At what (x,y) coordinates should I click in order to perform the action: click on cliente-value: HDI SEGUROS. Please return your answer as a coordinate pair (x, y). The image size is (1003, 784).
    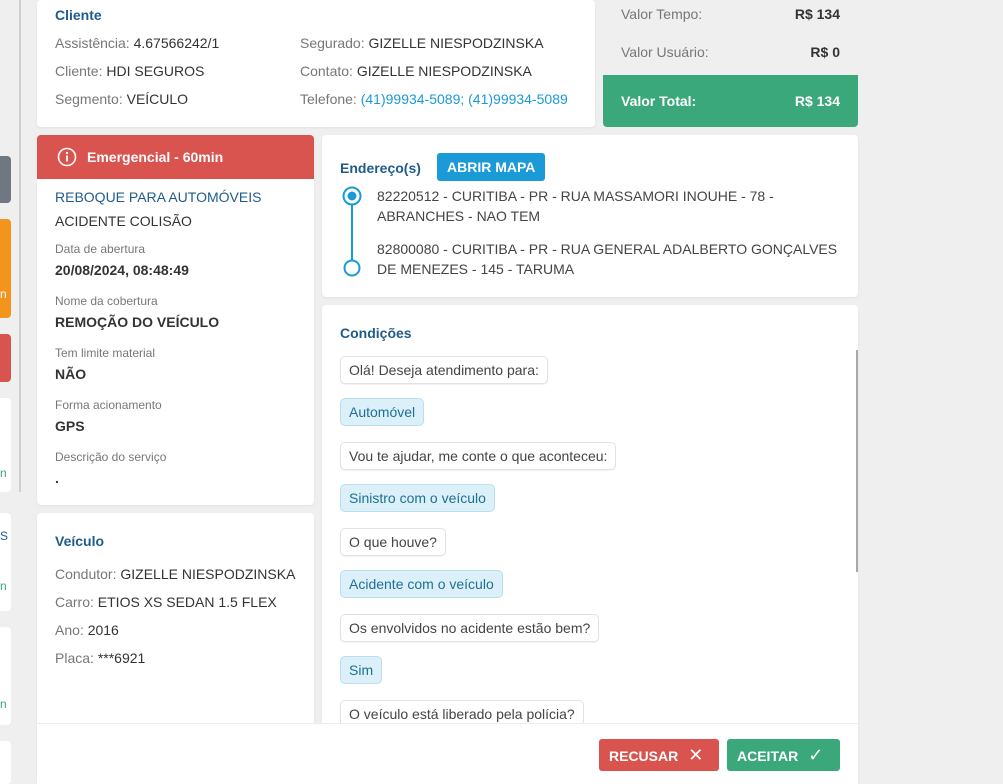
    Looking at the image, I should click on (155, 71).